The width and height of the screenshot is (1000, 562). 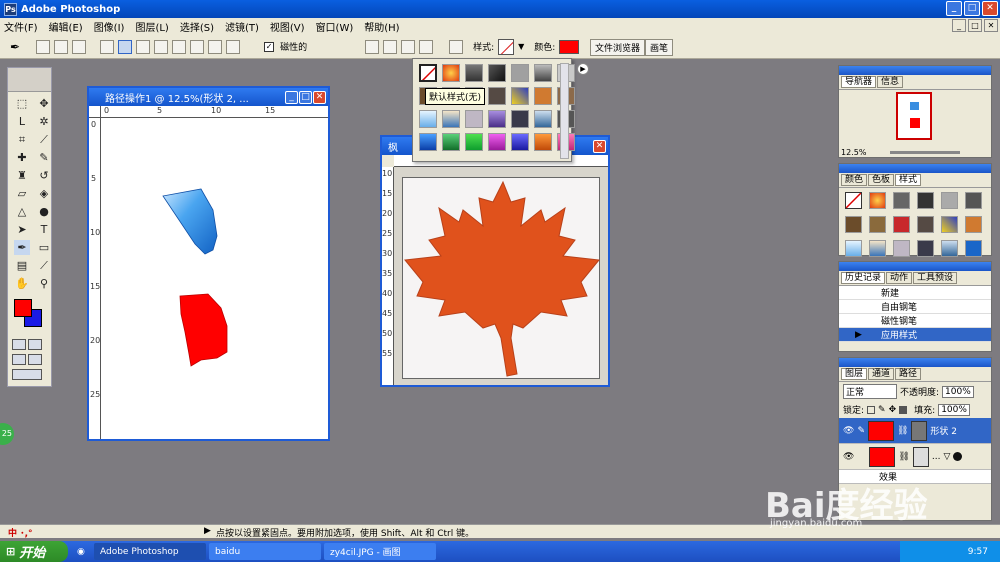 What do you see at coordinates (881, 374) in the screenshot?
I see `tab-channels: 通道` at bounding box center [881, 374].